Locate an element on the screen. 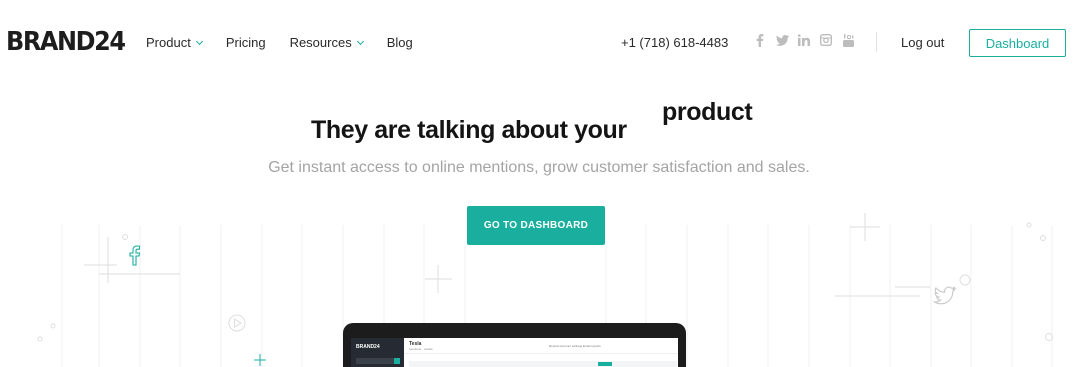 This screenshot has width=1078, height=367. preview-sidebar-item is located at coordinates (376, 361).